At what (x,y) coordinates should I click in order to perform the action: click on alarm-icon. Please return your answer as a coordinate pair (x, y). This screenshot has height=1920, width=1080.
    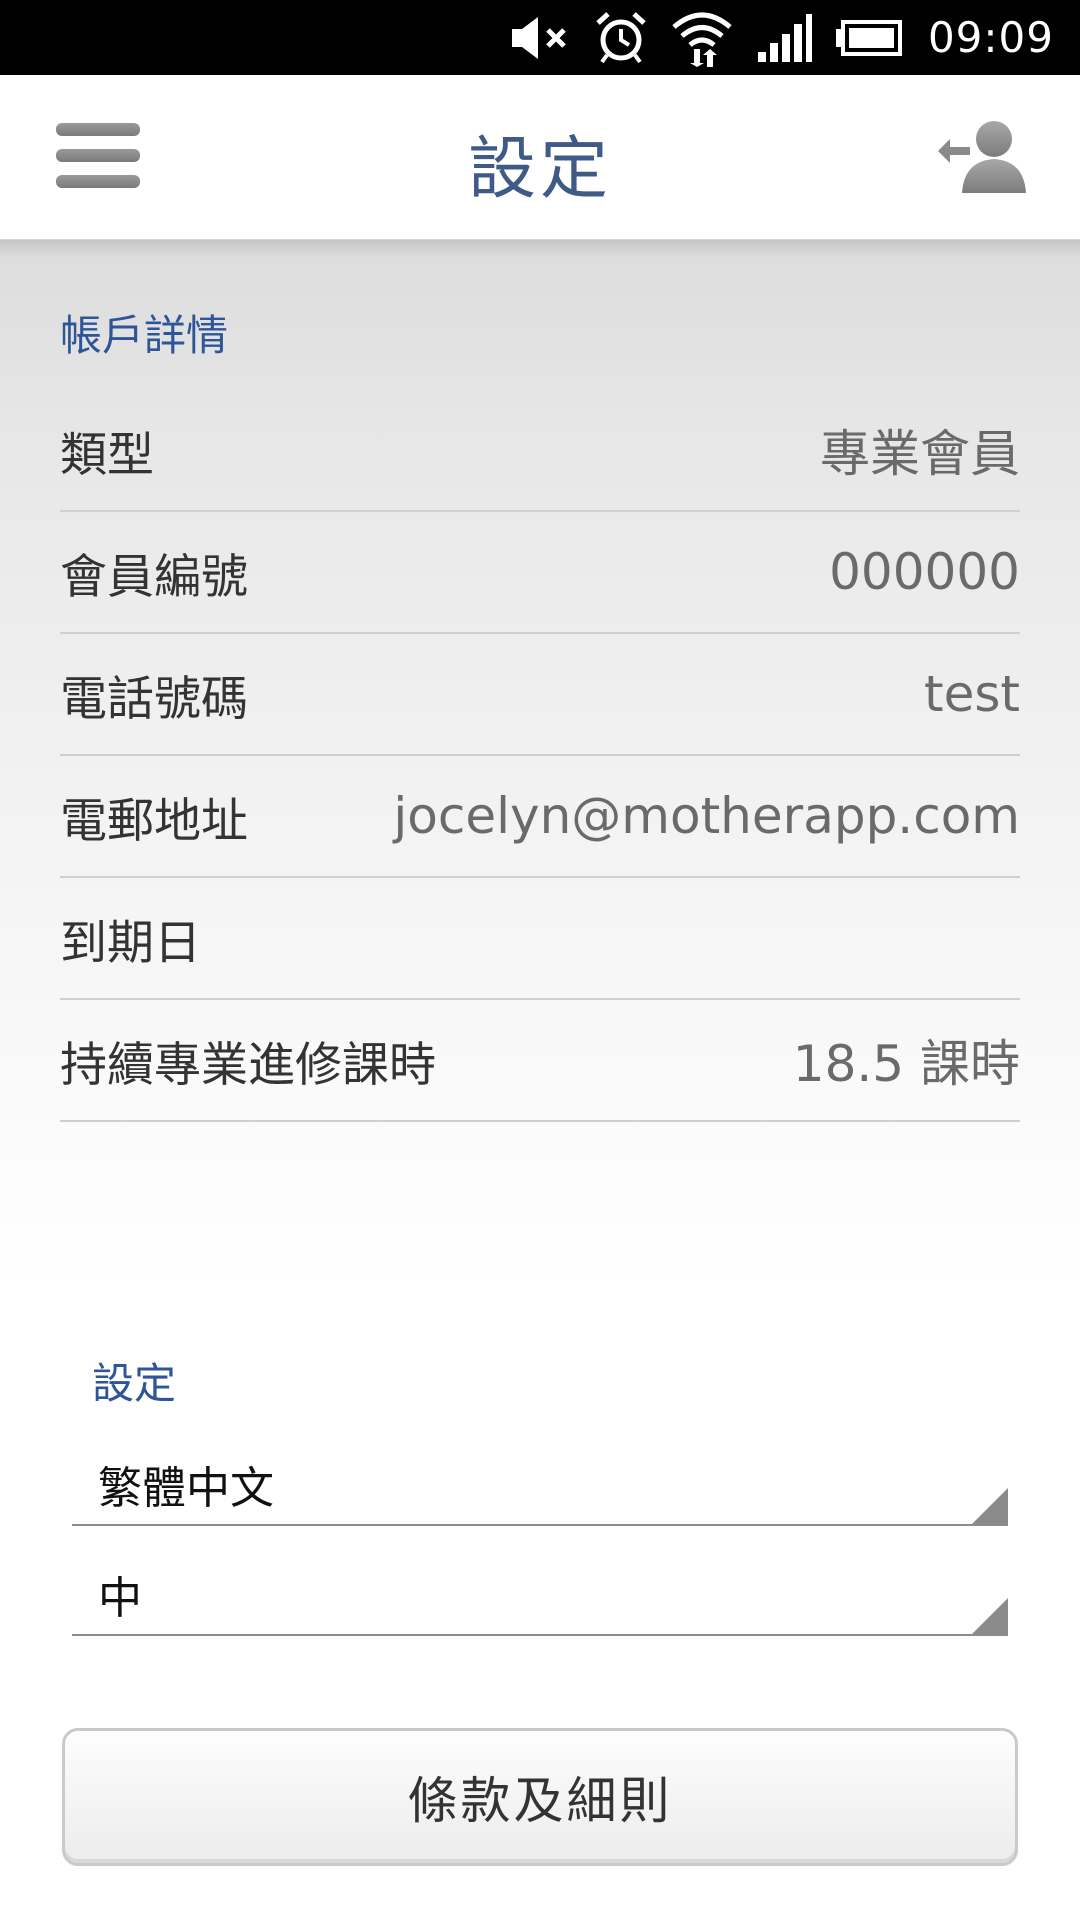
    Looking at the image, I should click on (621, 37).